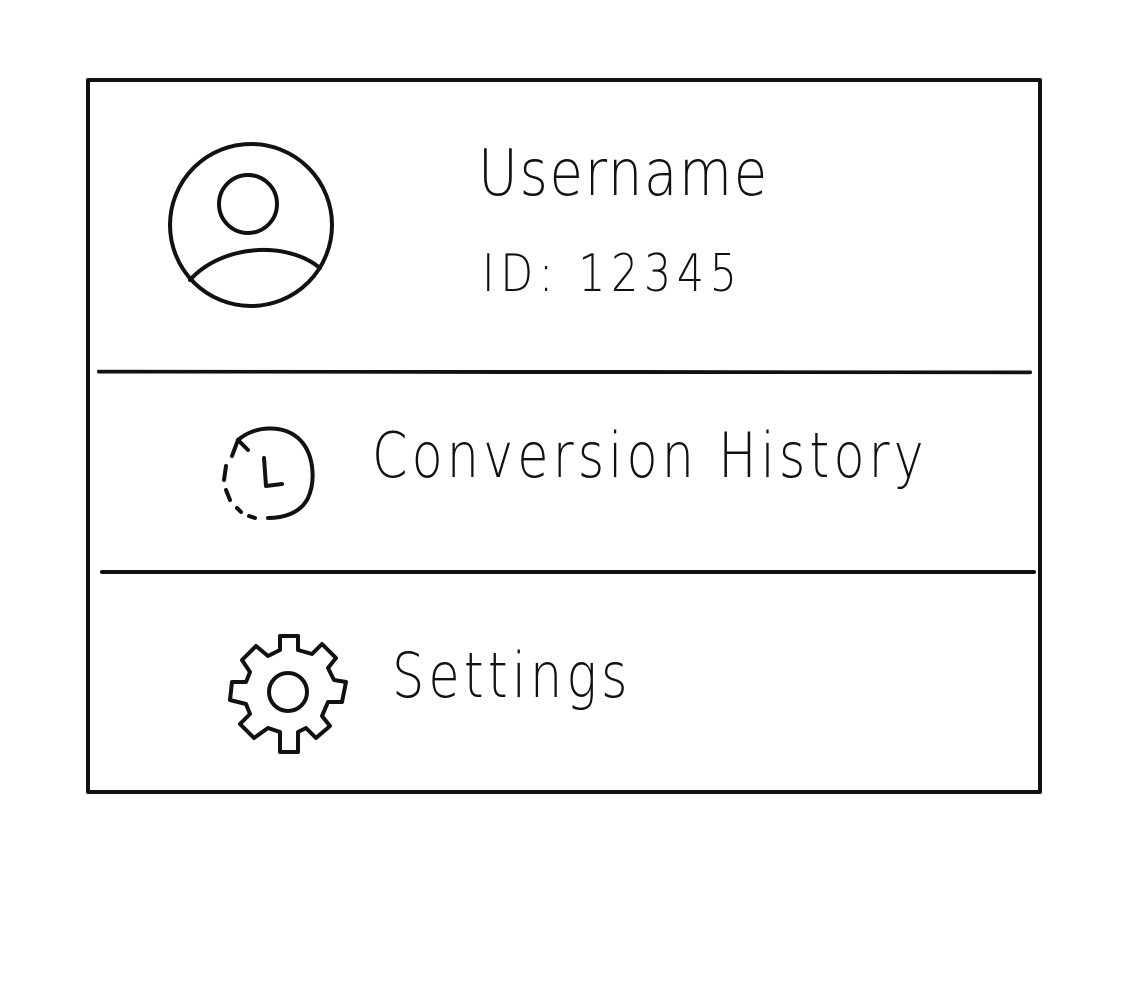 The height and width of the screenshot is (999, 1134). I want to click on history-icon, so click(266, 474).